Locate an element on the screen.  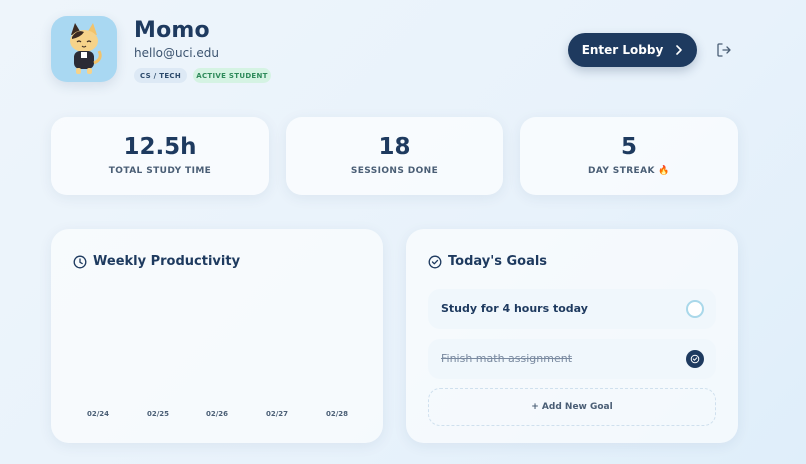
stat-card-study-time: 12.5h TOTAL STUDY TIME is located at coordinates (160, 156).